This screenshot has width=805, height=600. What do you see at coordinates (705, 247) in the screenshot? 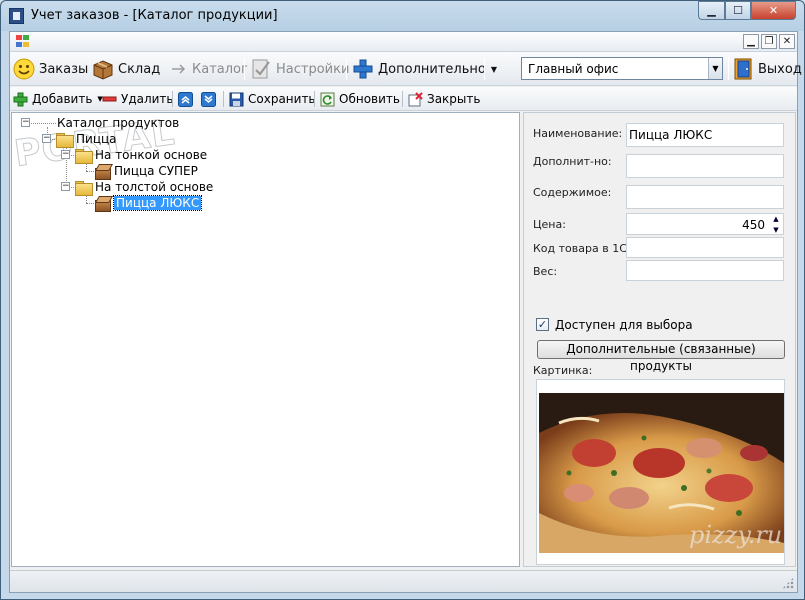
I see `code-field` at bounding box center [705, 247].